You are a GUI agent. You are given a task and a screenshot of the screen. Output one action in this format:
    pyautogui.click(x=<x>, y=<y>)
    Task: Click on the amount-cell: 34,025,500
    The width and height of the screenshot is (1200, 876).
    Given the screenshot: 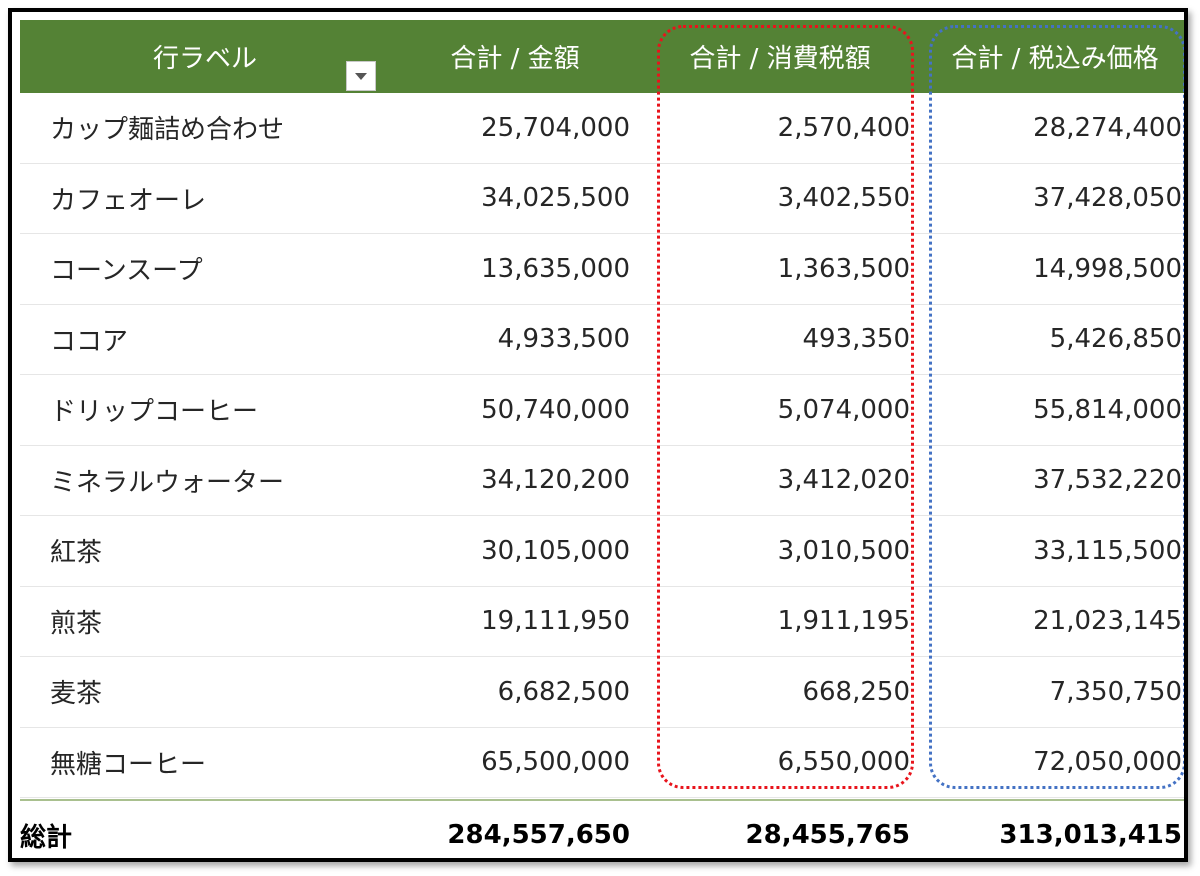 What is the action you would take?
    pyautogui.click(x=510, y=199)
    